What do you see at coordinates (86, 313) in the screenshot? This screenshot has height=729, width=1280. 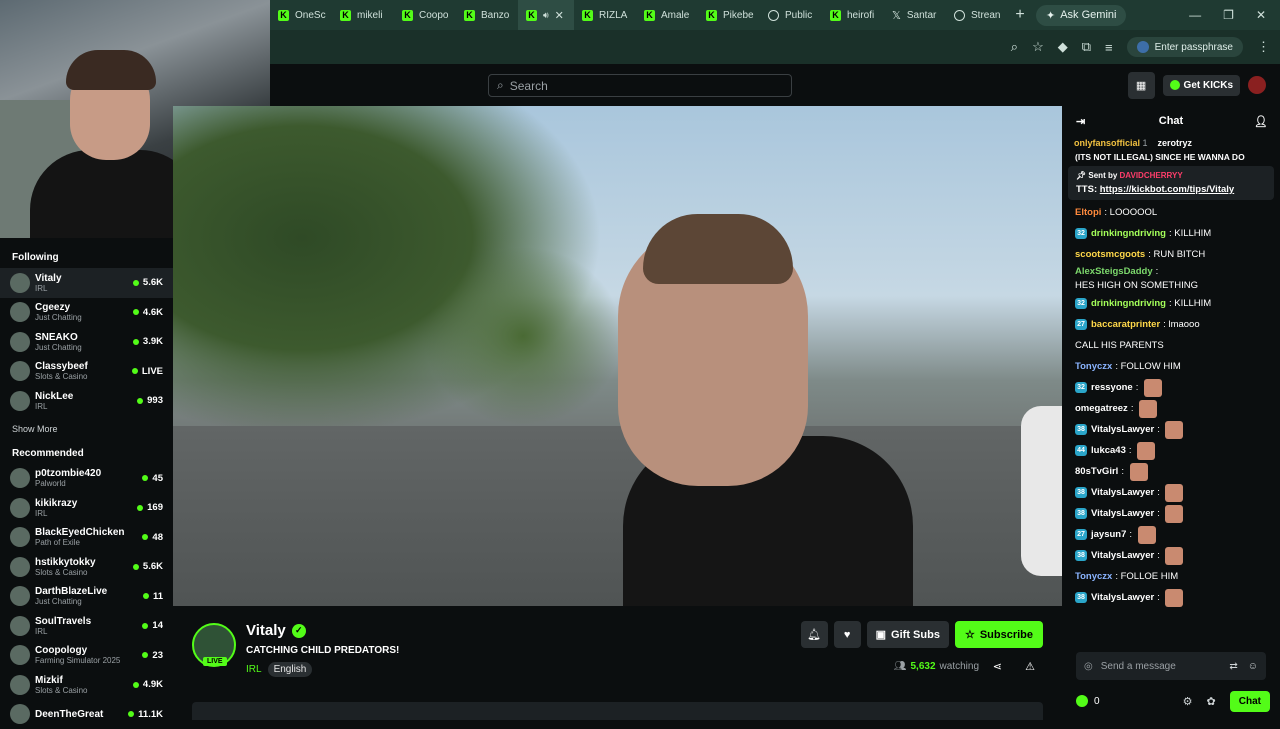 I see `sidebar-channel-item: CgeezyJust Chatting4.6K` at bounding box center [86, 313].